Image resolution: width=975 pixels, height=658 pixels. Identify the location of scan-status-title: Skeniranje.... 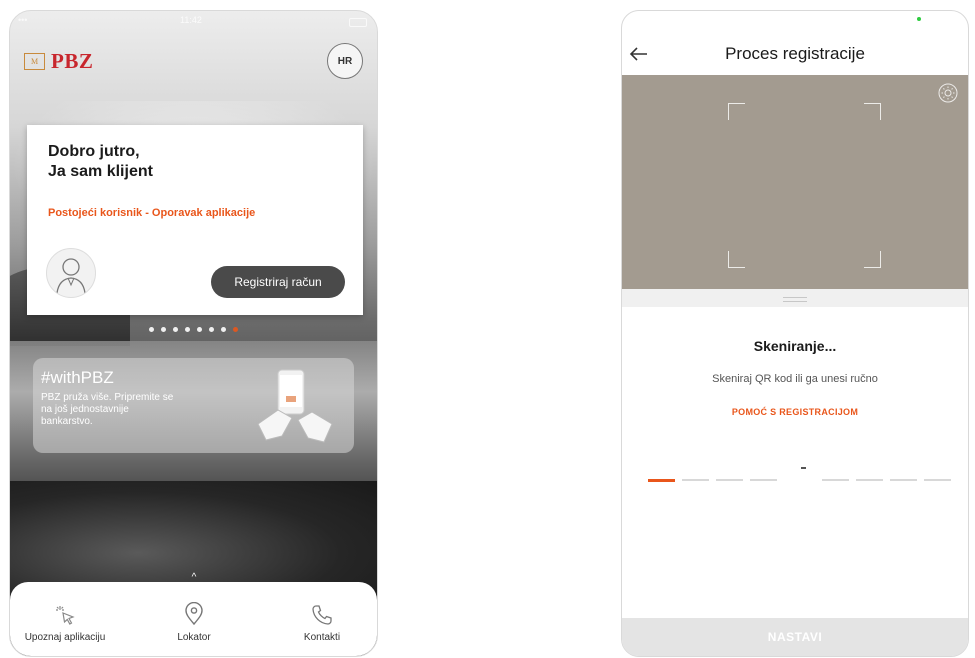
(795, 346).